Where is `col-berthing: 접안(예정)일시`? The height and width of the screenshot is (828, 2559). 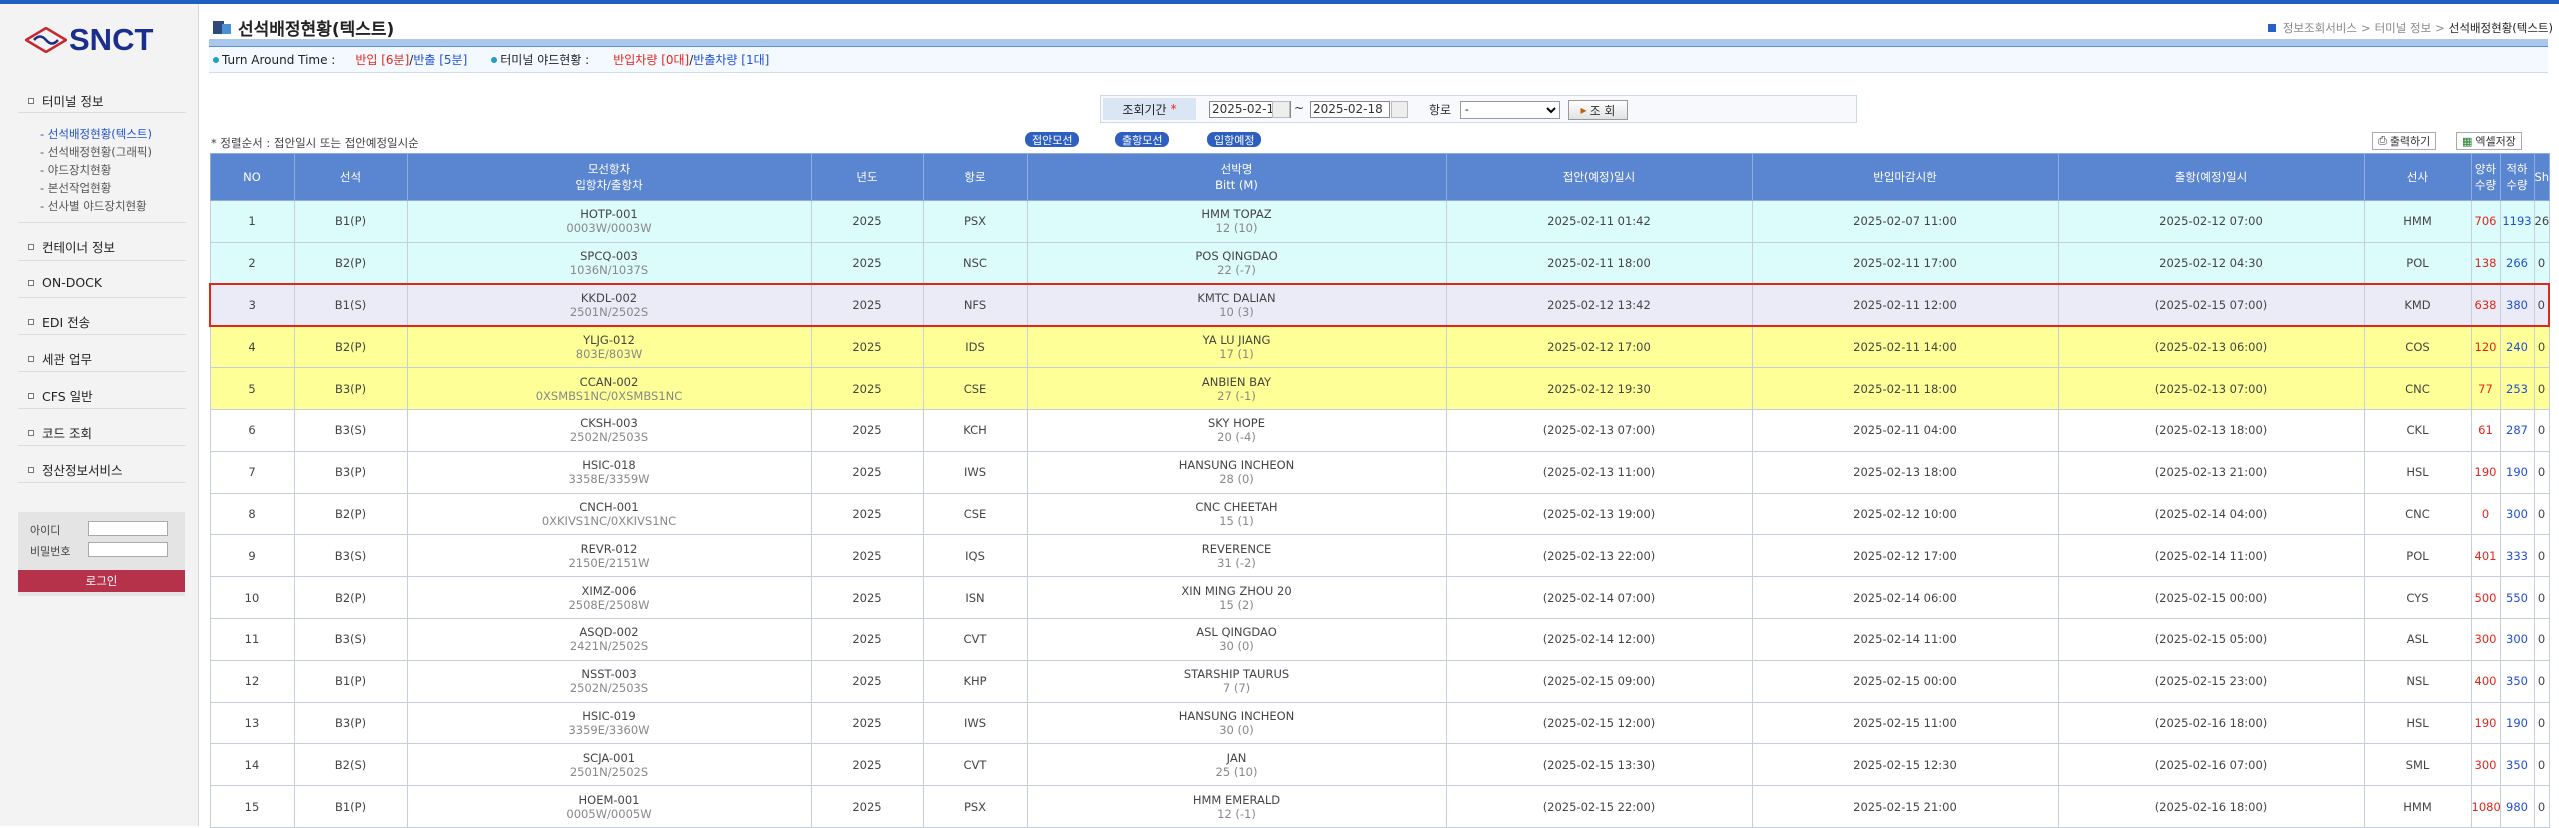
col-berthing: 접안(예정)일시 is located at coordinates (1599, 177).